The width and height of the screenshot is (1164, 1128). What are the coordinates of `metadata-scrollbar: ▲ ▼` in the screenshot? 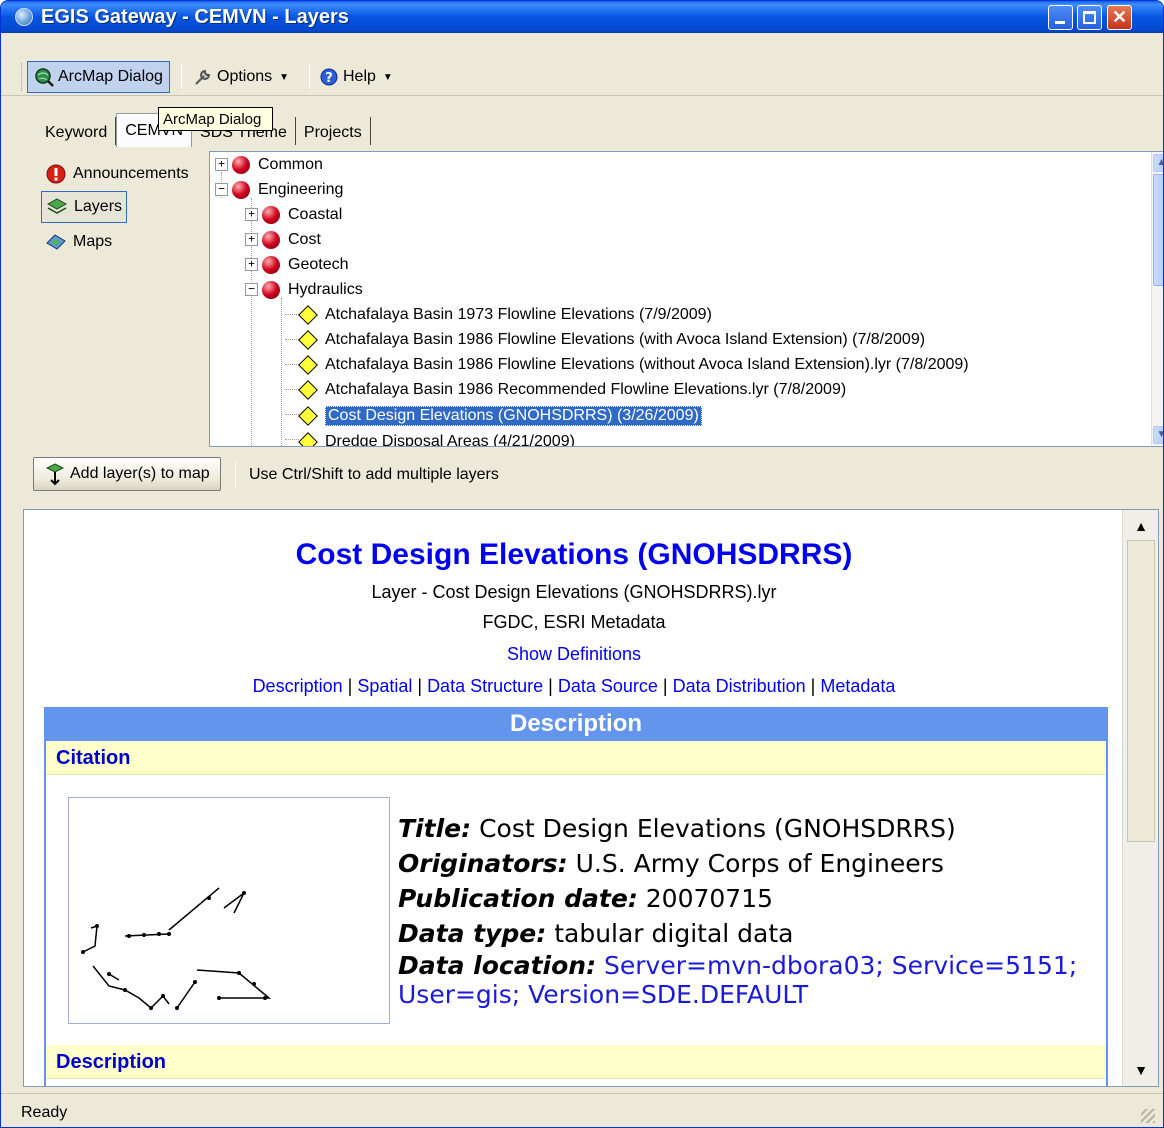 It's located at (1140, 798).